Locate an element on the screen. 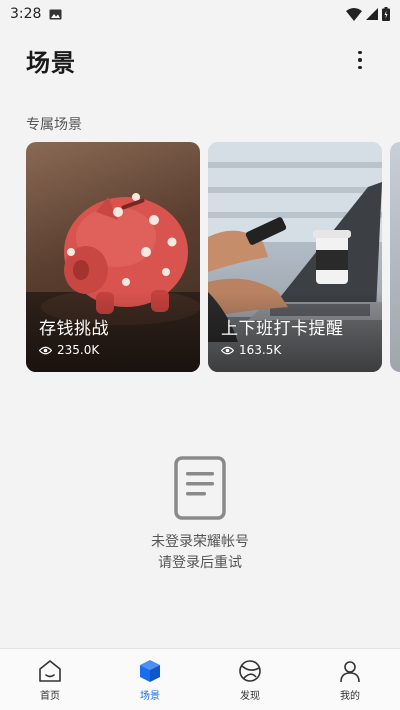 The image size is (400, 710). image-notification-icon is located at coordinates (55, 14).